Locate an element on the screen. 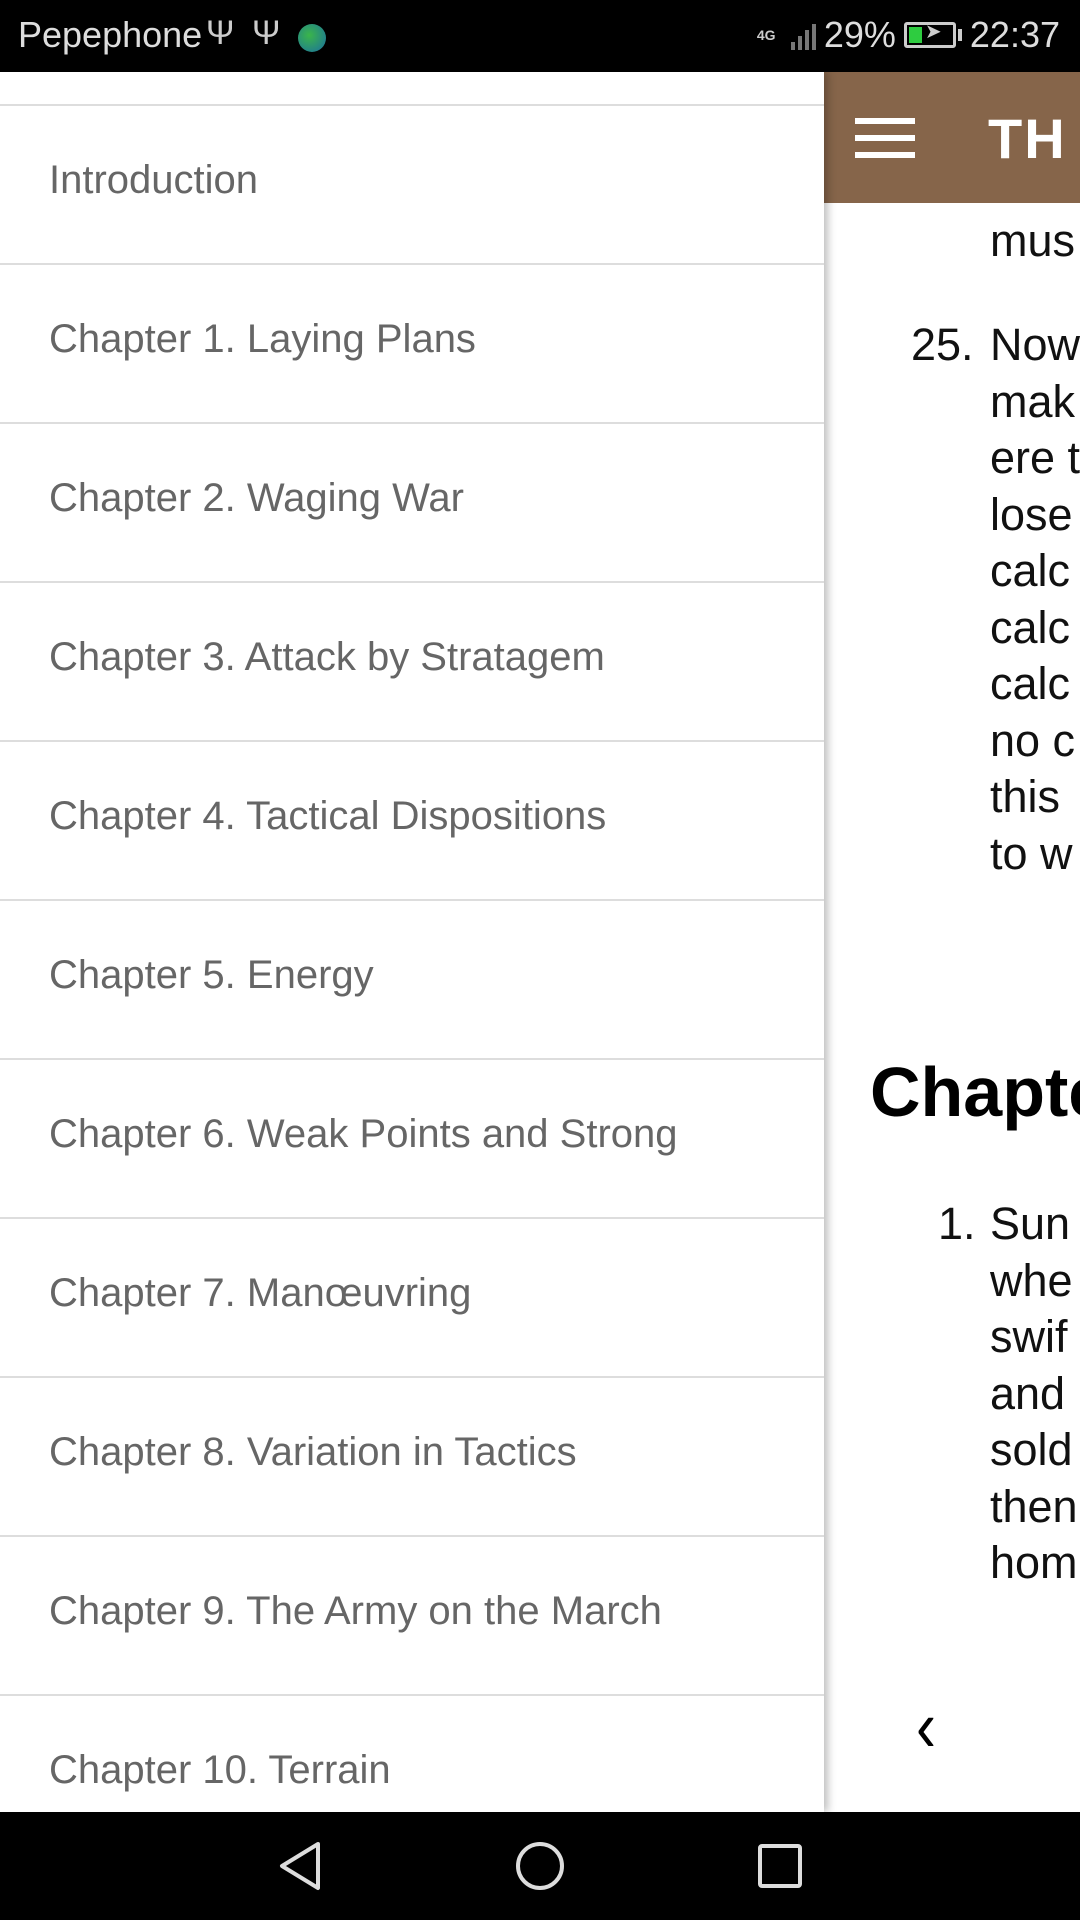 This screenshot has width=1080, height=1920. drawer-item-label: Chapter 6. Weak Points and Strong is located at coordinates (363, 1134).